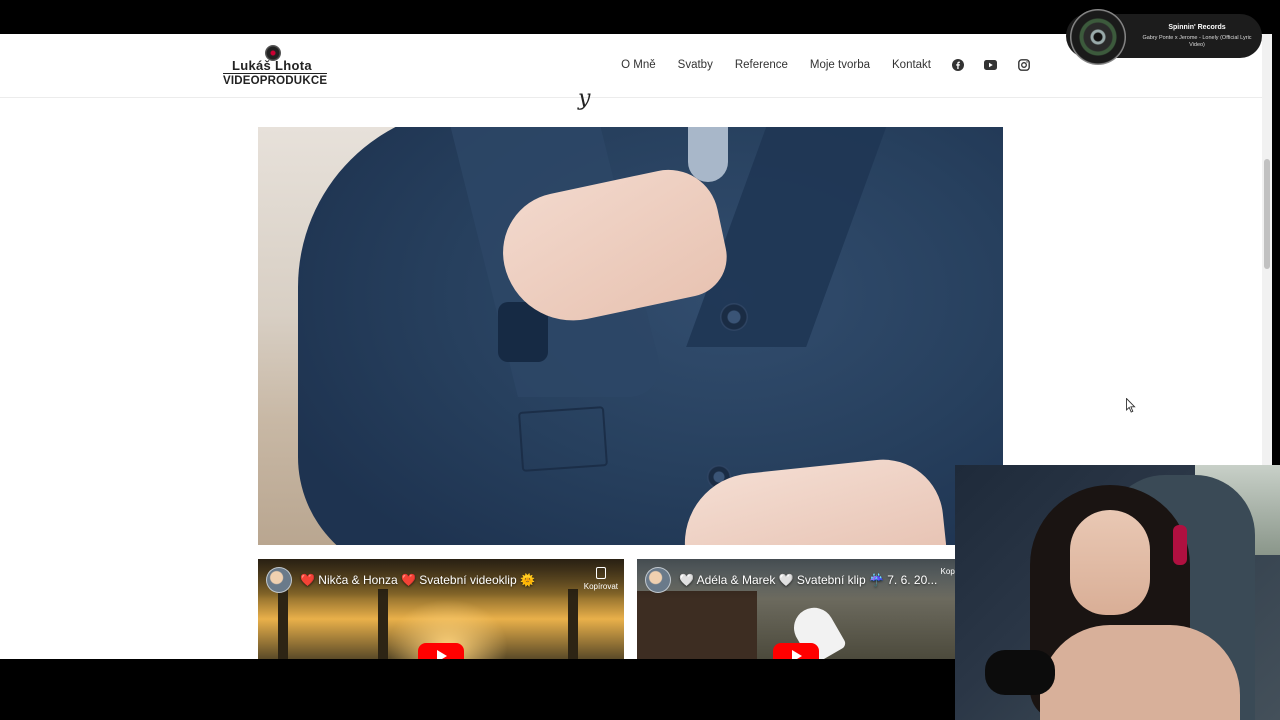  Describe the element at coordinates (708, 154) in the screenshot. I see `hero-shirt` at that location.